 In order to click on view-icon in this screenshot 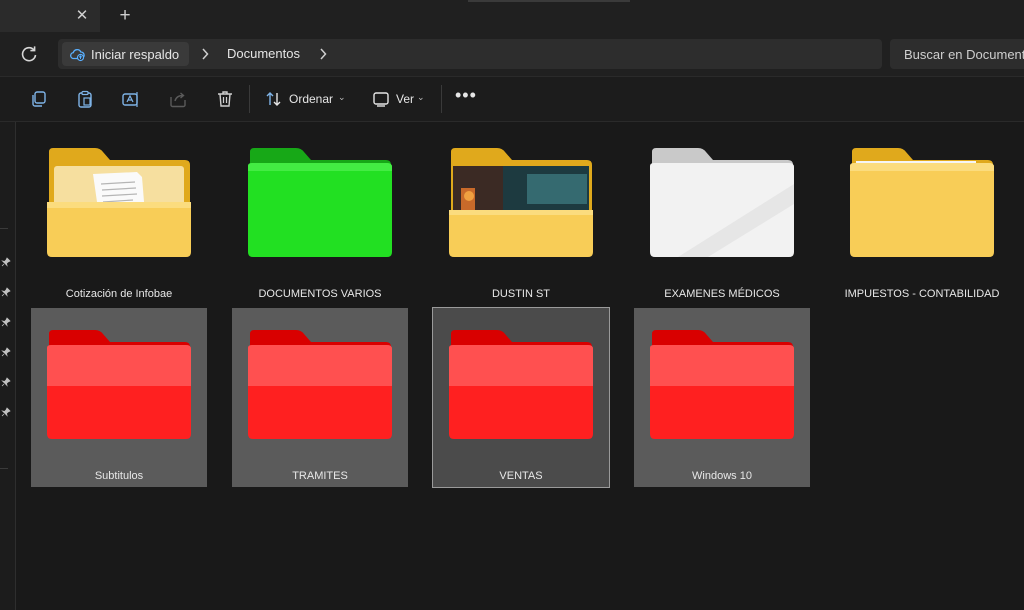, I will do `click(381, 99)`.